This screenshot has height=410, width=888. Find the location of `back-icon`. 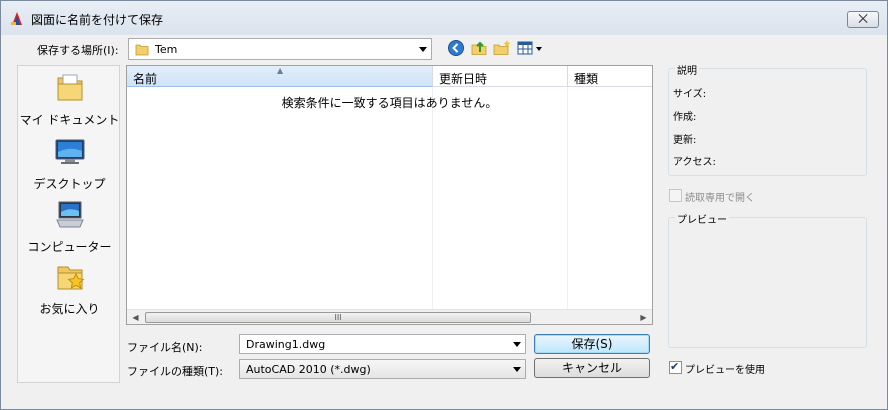

back-icon is located at coordinates (456, 48).